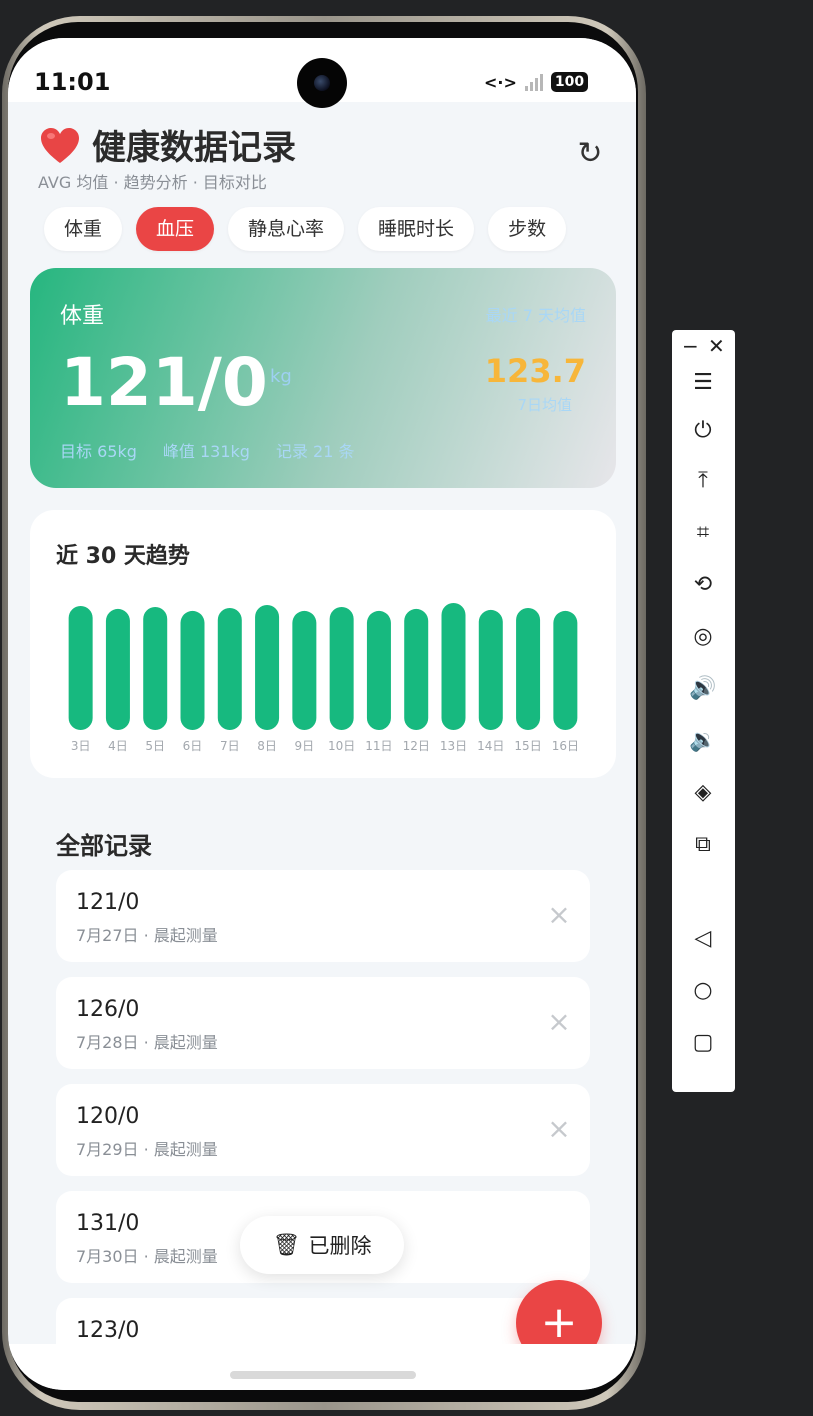 This screenshot has height=1416, width=813. I want to click on record-item: 121/0 7月27日 · 晨起测量 ×, so click(323, 916).